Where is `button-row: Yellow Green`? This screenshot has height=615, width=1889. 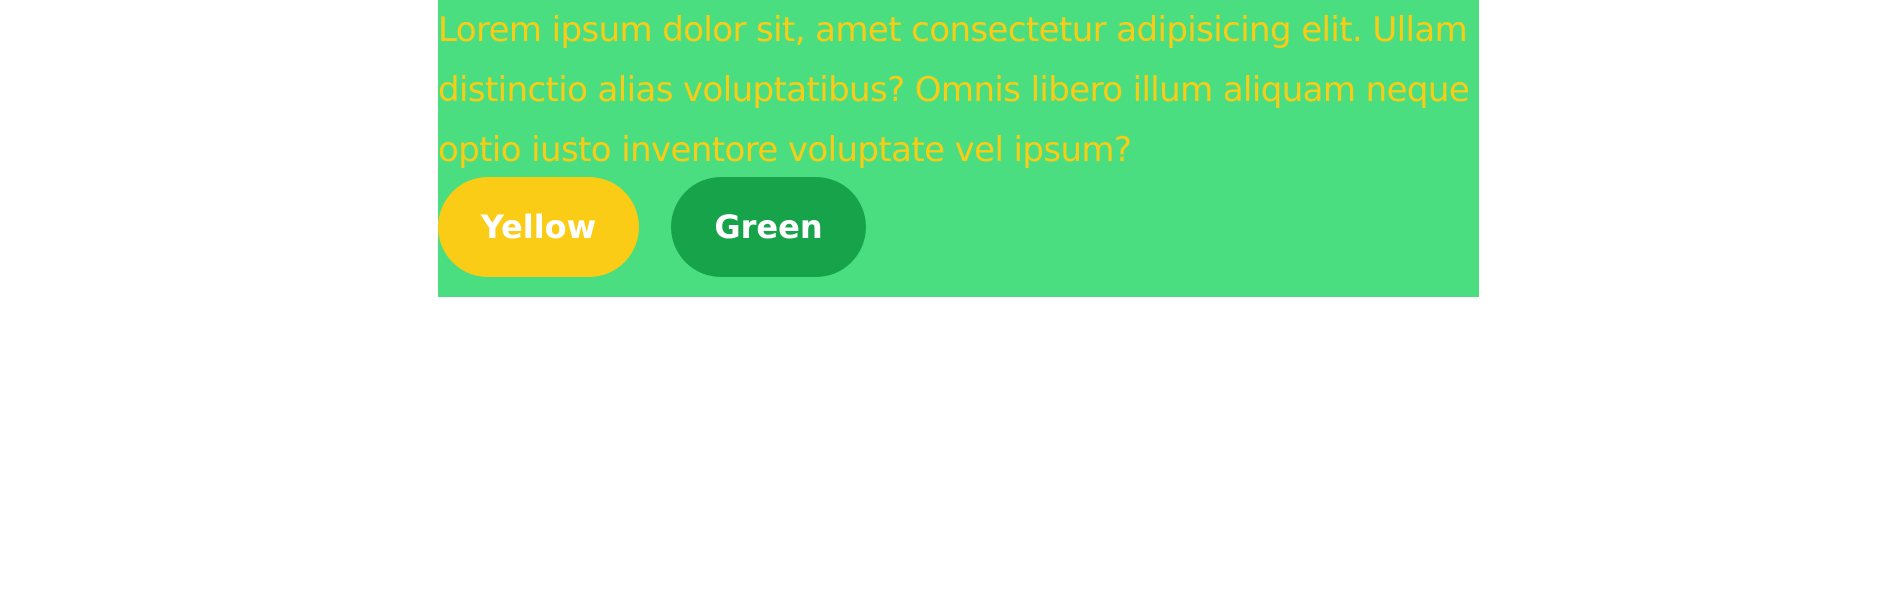 button-row: Yellow Green is located at coordinates (652, 227).